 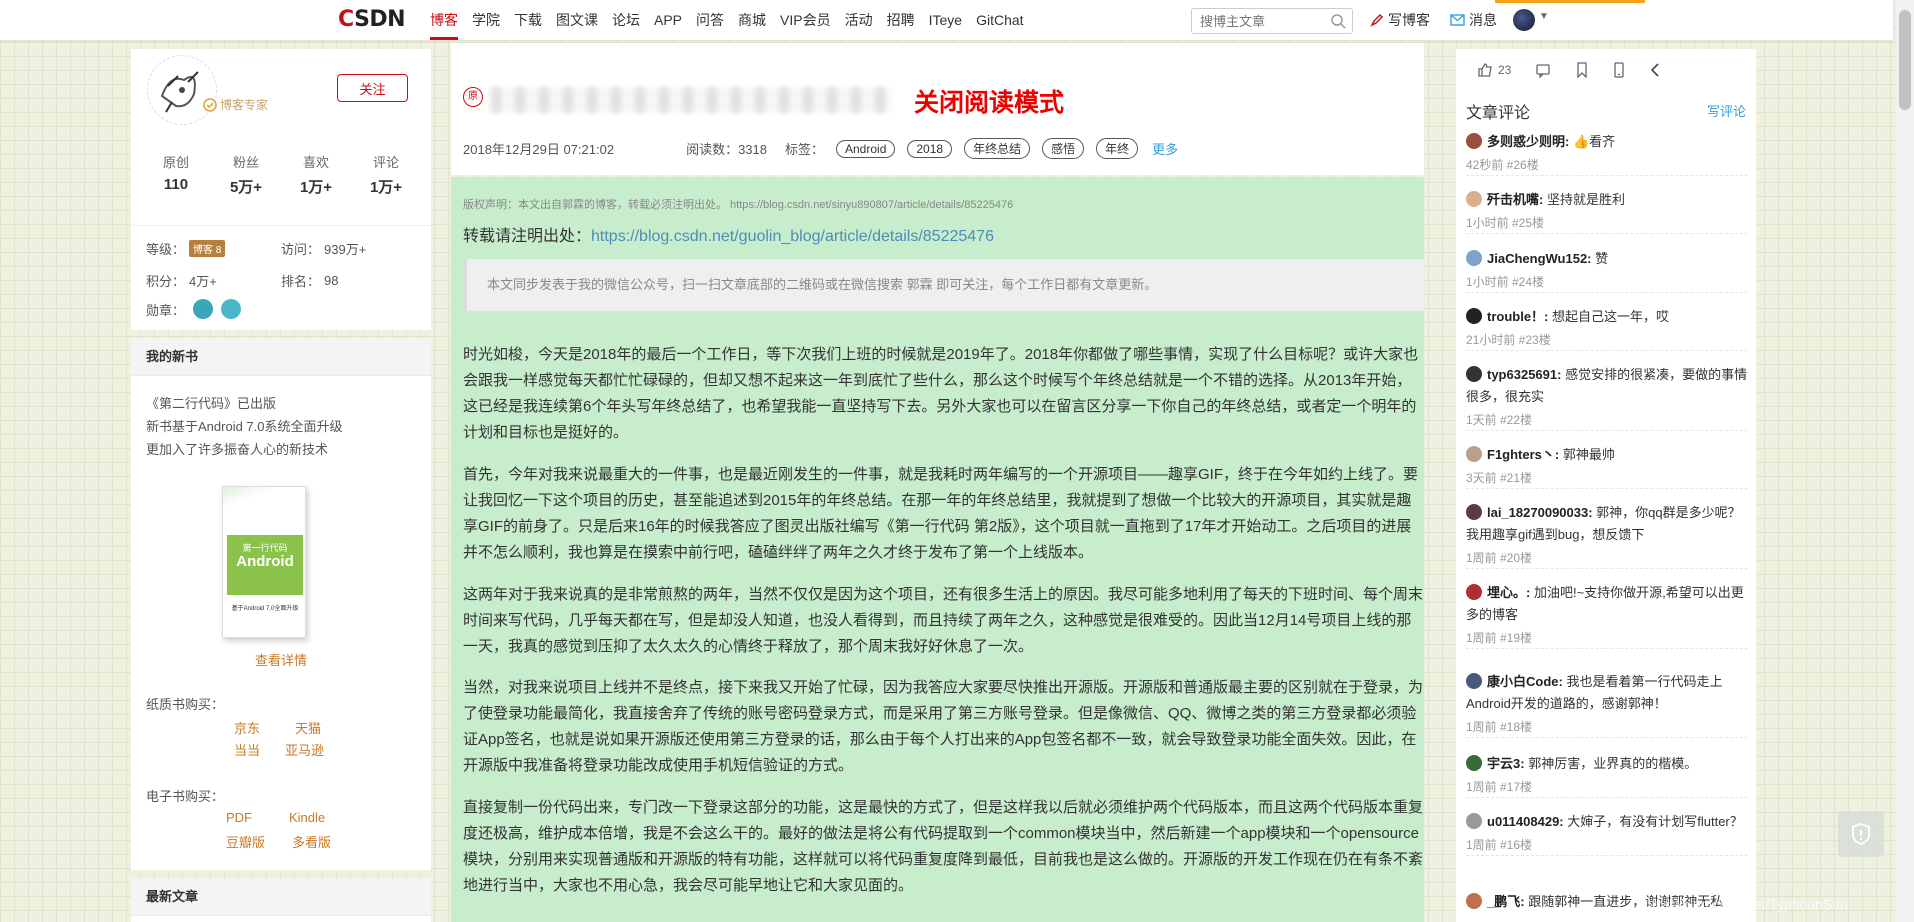 I want to click on write-blog-button: 写博客, so click(x=1400, y=20).